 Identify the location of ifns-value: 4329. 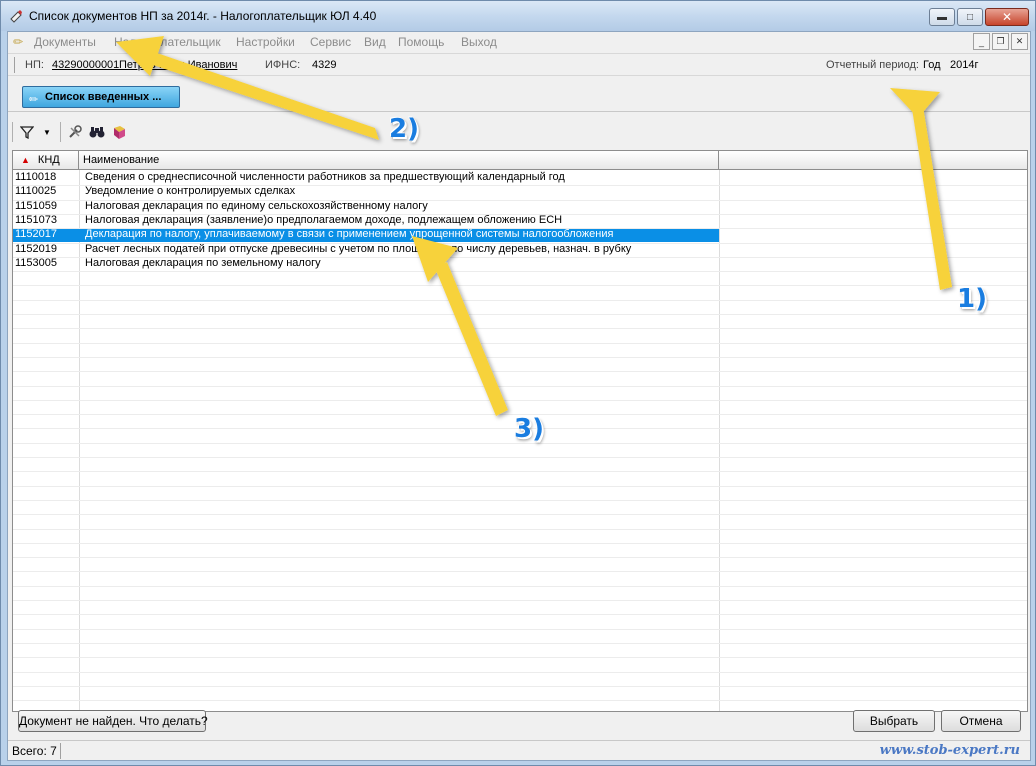
(324, 65).